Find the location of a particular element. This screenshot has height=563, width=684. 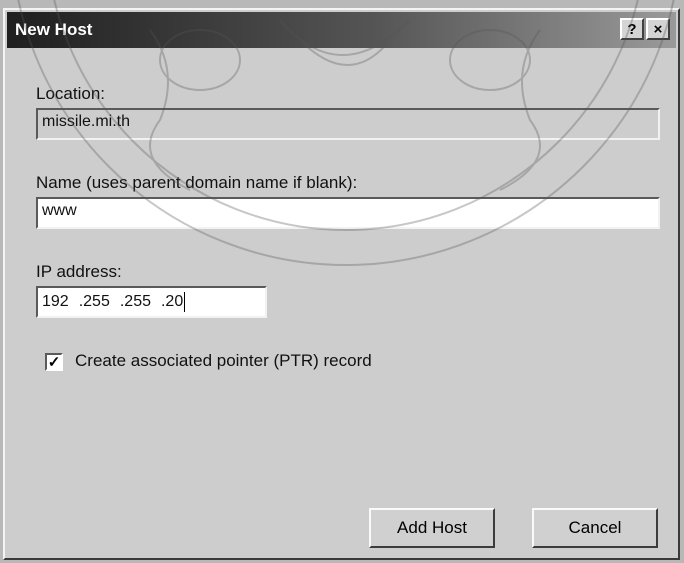

location-label: Location: is located at coordinates (70, 93).